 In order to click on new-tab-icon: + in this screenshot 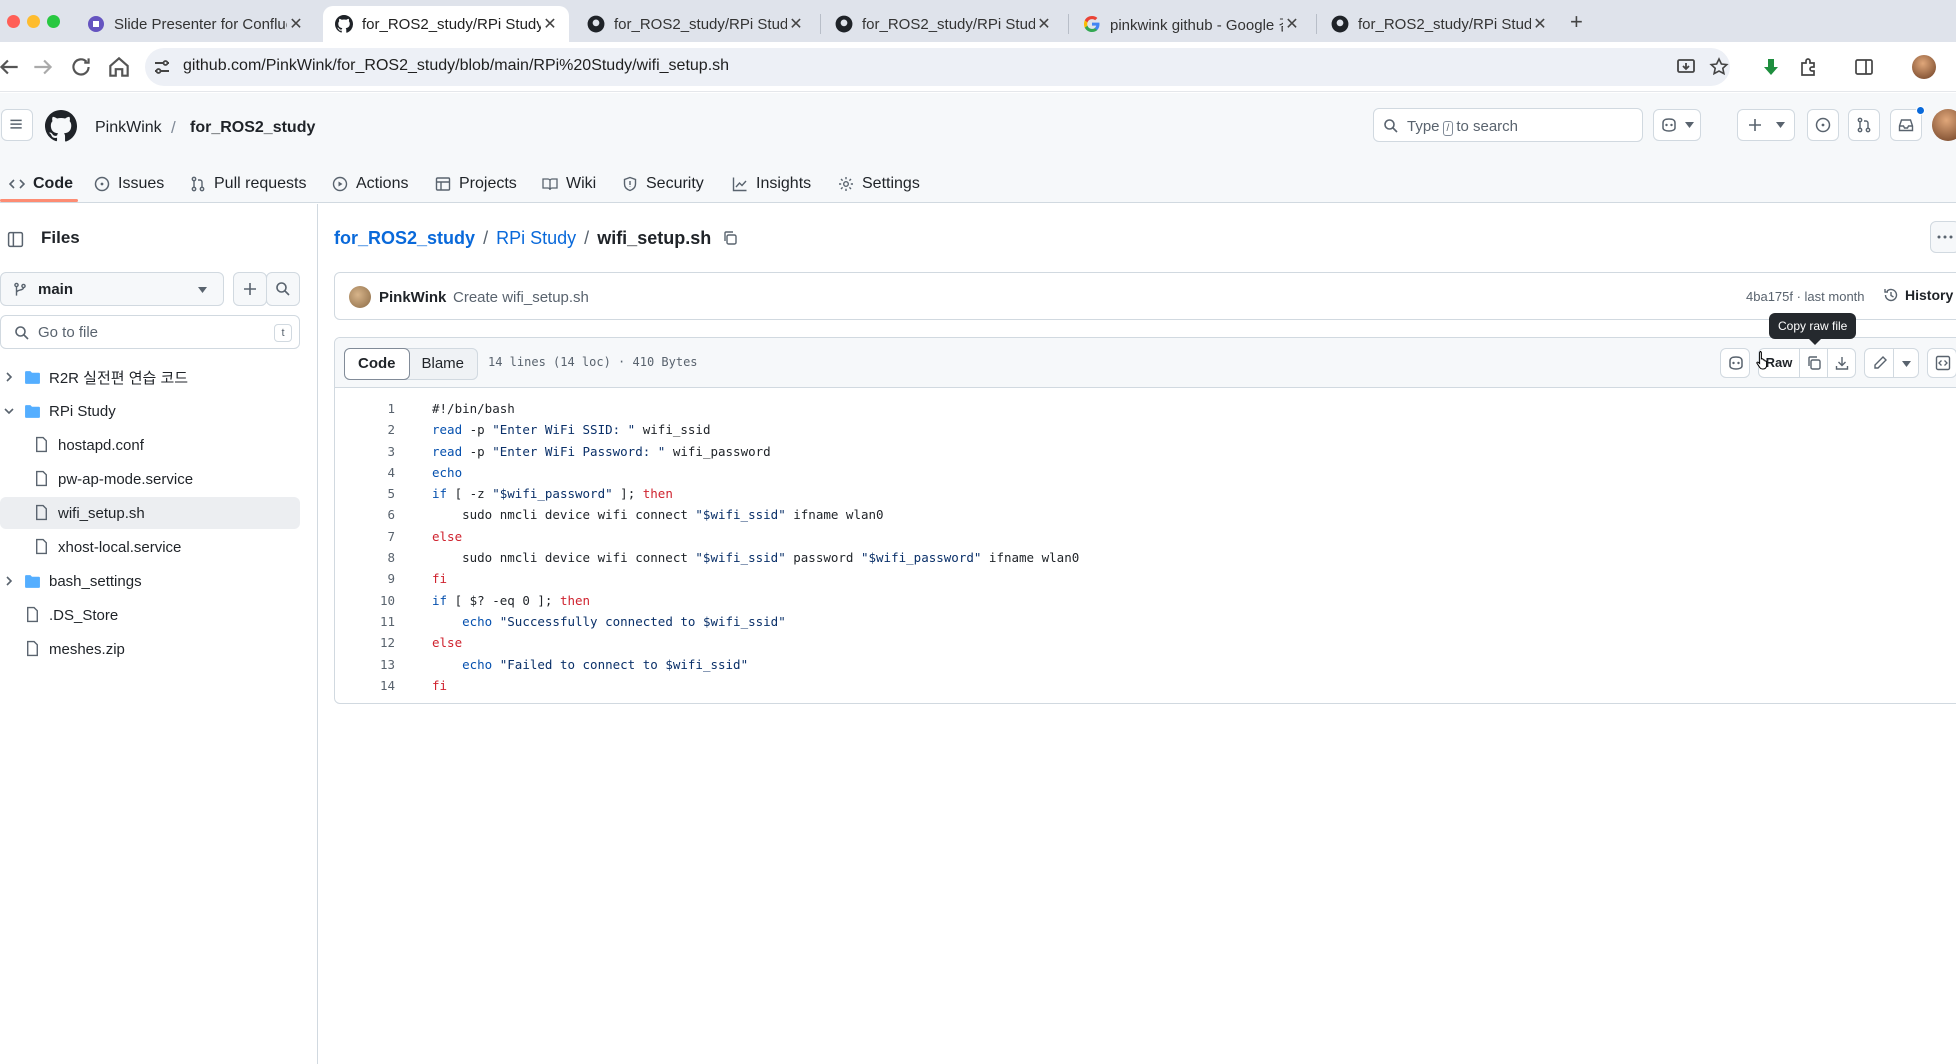, I will do `click(1576, 22)`.